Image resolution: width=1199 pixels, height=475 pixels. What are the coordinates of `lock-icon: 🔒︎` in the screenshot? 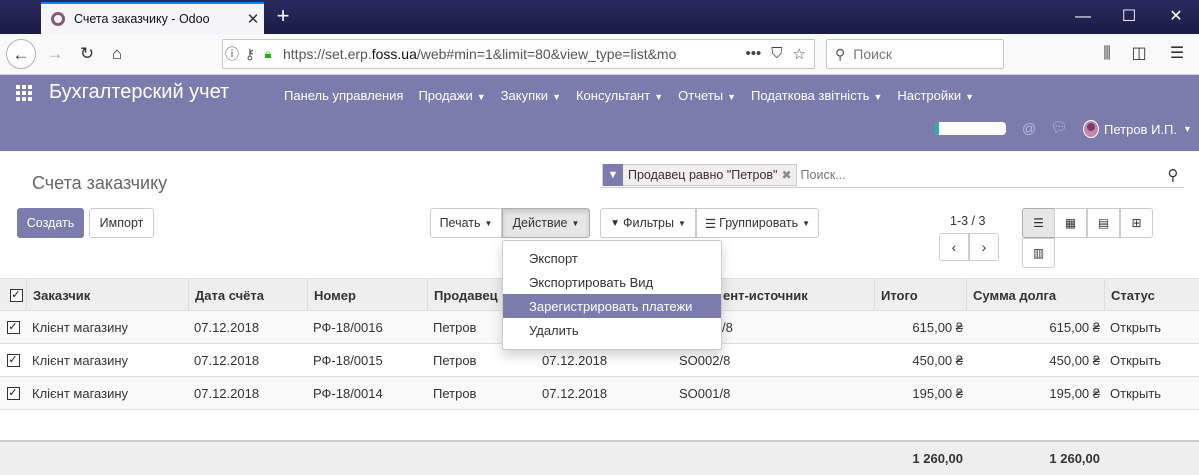 It's located at (268, 53).